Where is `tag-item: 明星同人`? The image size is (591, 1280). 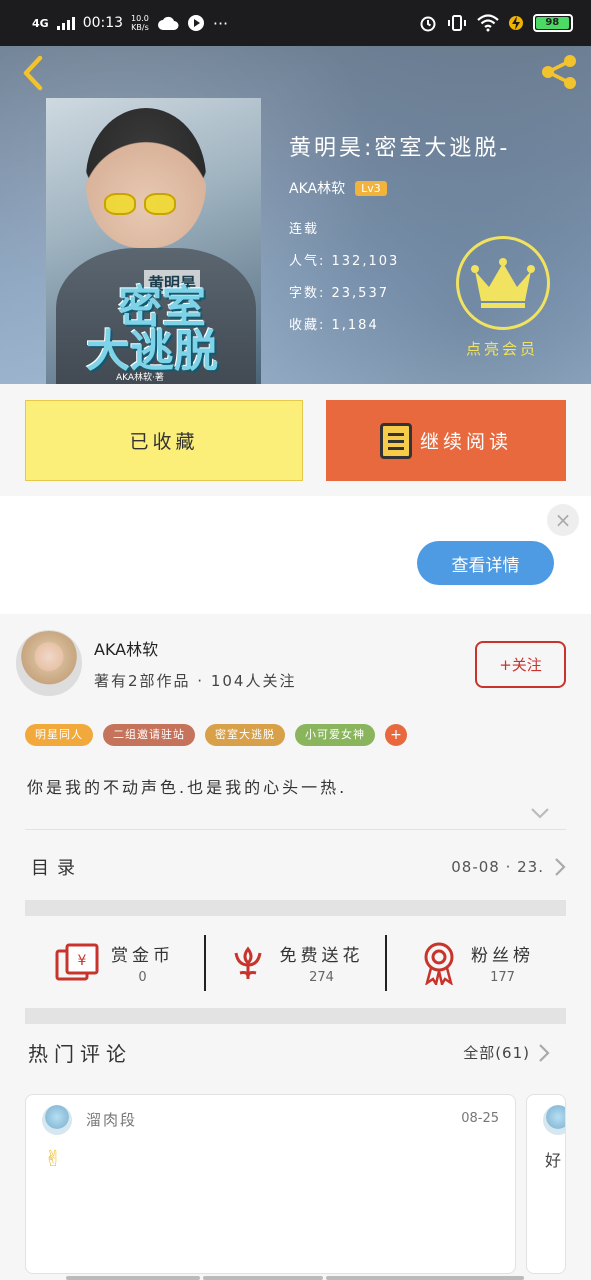 tag-item: 明星同人 is located at coordinates (59, 735).